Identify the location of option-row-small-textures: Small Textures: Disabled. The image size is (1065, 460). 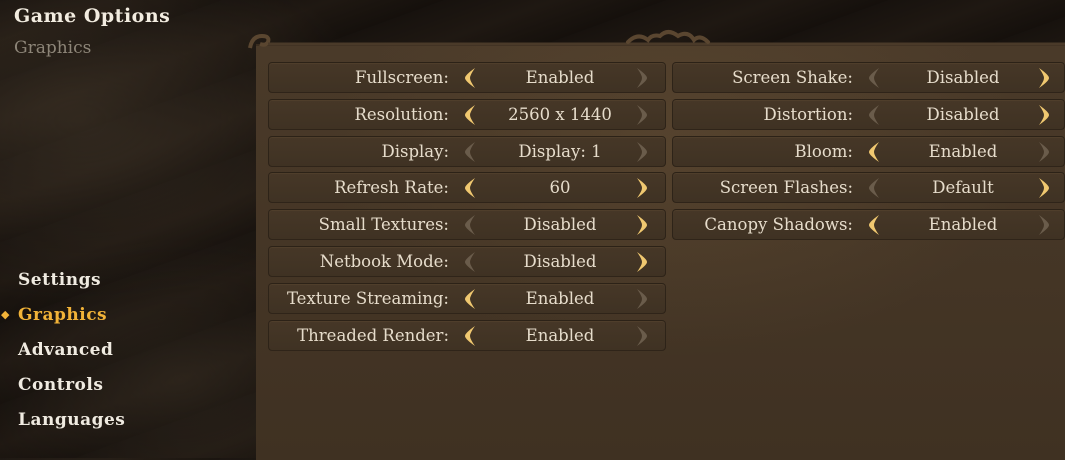
(467, 225).